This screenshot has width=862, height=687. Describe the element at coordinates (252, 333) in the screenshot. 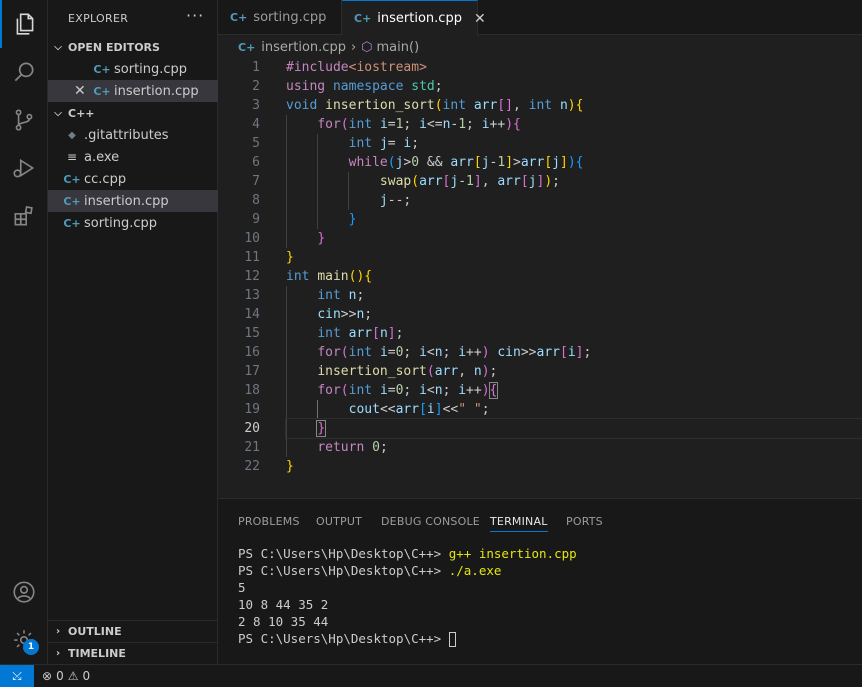

I see `line-number: 15` at that location.